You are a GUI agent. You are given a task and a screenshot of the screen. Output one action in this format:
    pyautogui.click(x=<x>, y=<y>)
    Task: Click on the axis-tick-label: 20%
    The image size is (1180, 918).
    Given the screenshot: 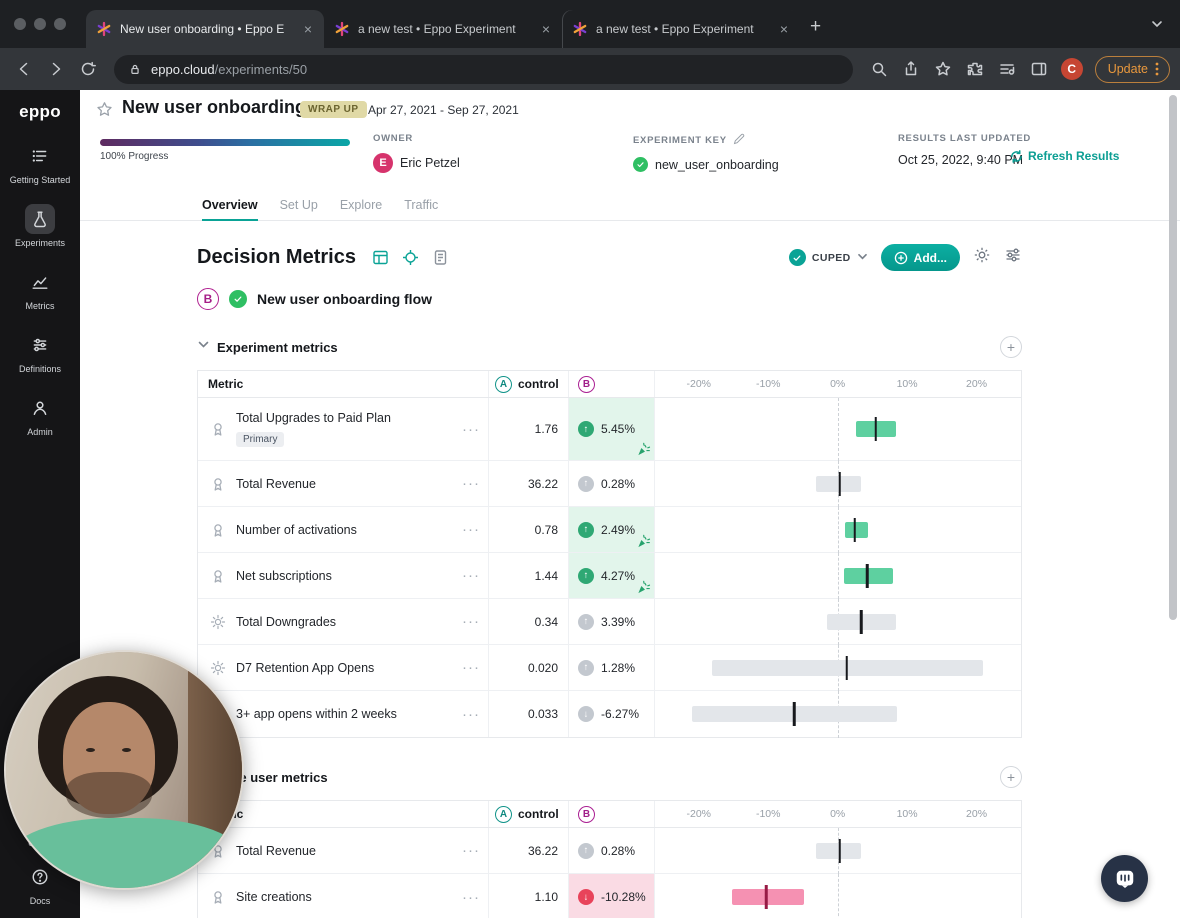 What is the action you would take?
    pyautogui.click(x=977, y=814)
    